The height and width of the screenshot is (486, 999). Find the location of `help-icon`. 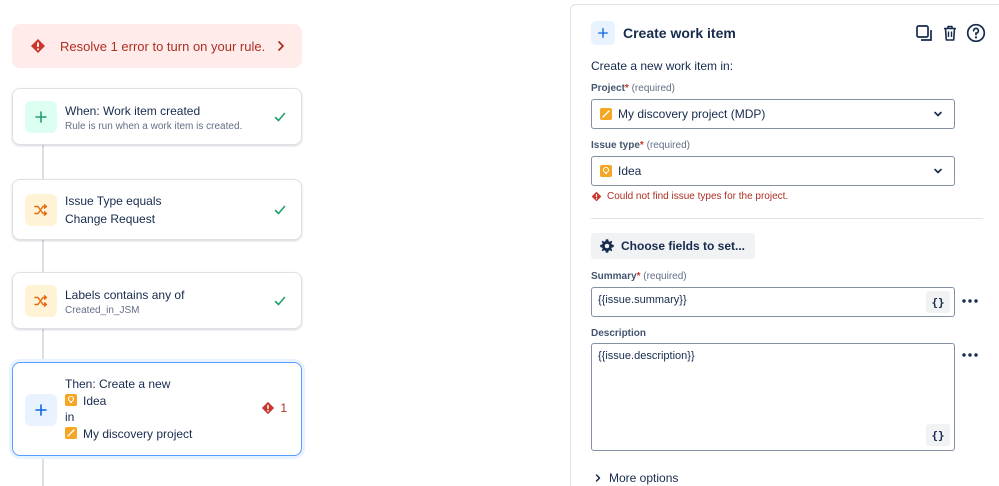

help-icon is located at coordinates (976, 33).